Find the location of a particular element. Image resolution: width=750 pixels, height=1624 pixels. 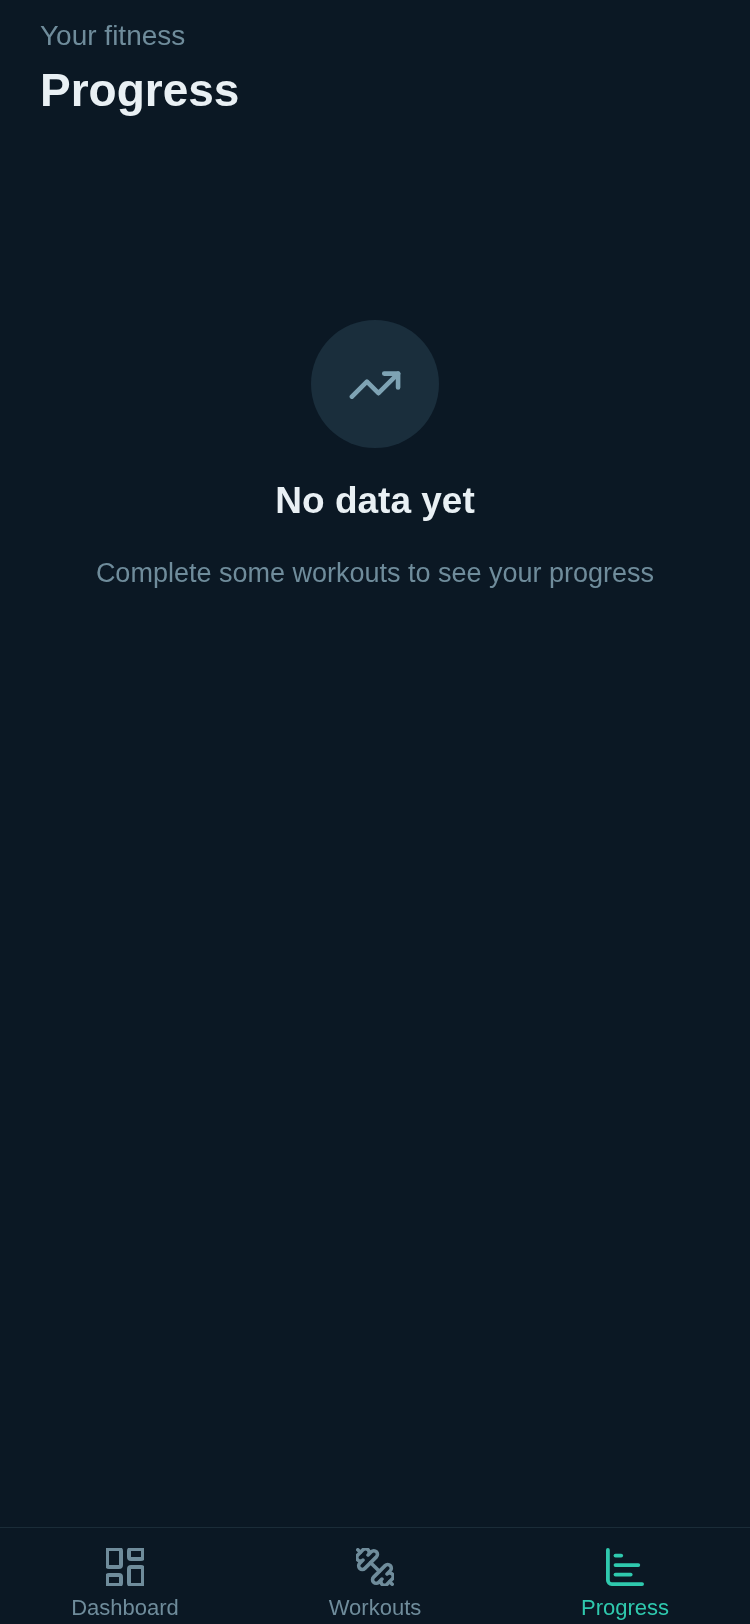

page-title: Progress is located at coordinates (140, 90).